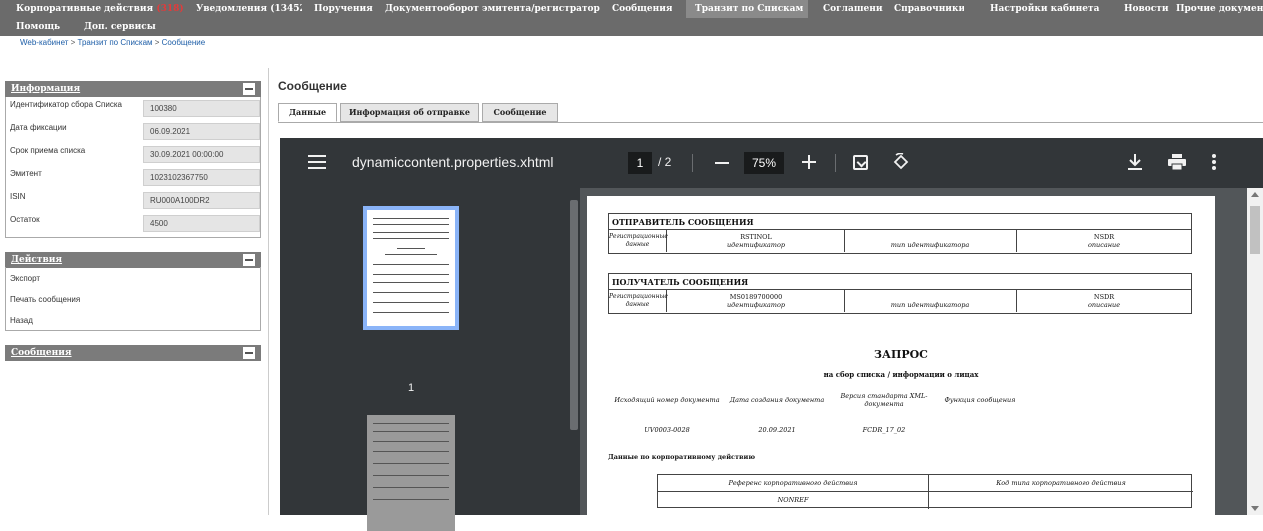 The width and height of the screenshot is (1263, 531). Describe the element at coordinates (1177, 162) in the screenshot. I see `print-icon` at that location.